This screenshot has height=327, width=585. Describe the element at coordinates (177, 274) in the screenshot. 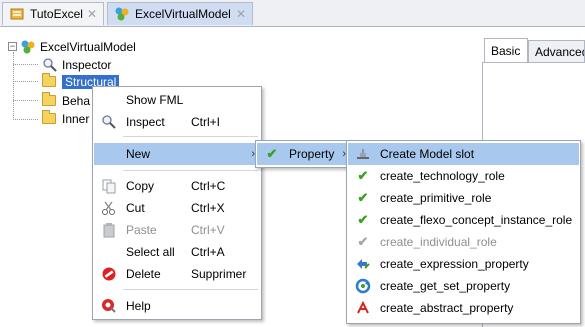

I see `menu-item-delete: Delete Supprimer` at that location.